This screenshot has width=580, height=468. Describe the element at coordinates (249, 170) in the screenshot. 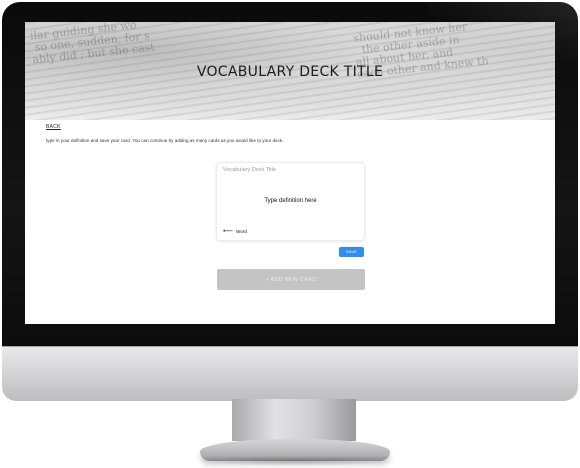

I see `card-deck-title: Vocabulary Deck Title` at that location.